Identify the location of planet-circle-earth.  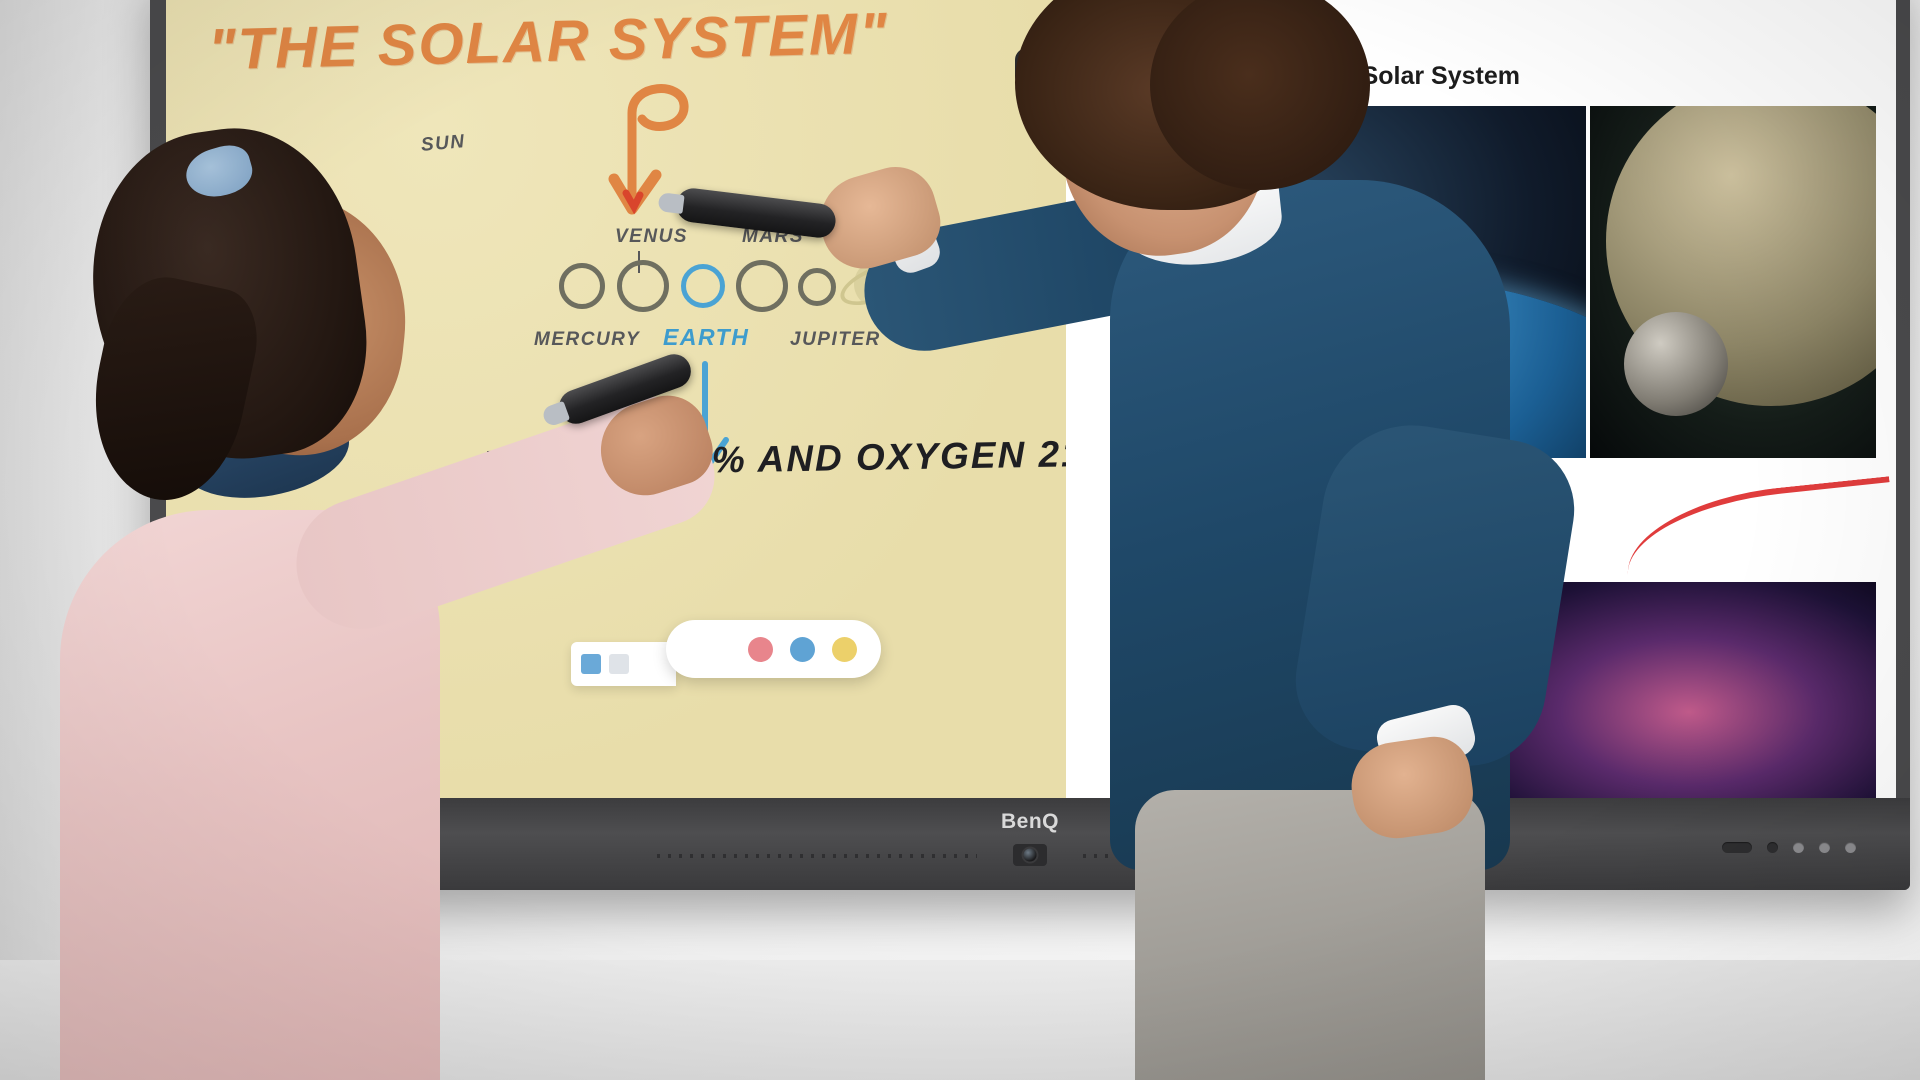
(703, 286).